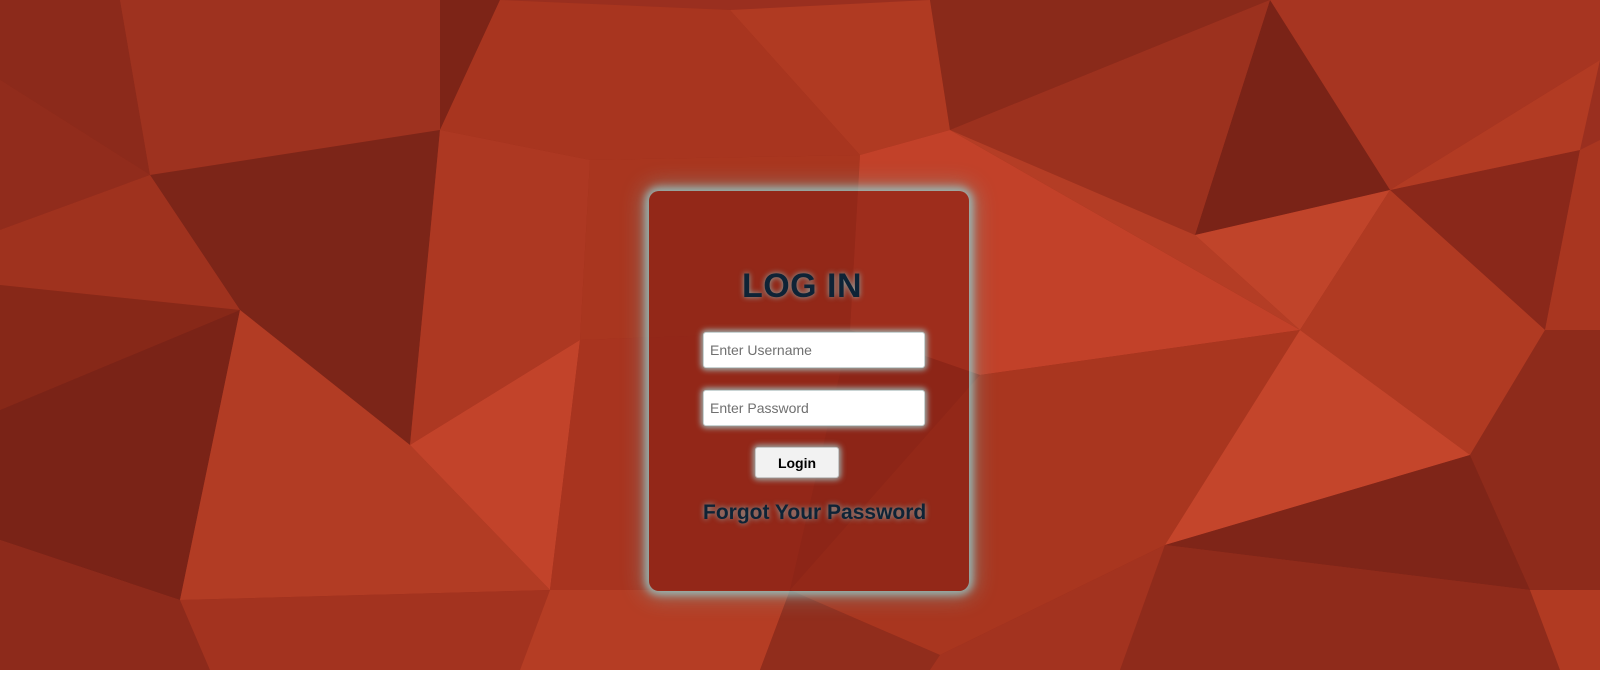 This screenshot has height=697, width=1600. Describe the element at coordinates (814, 513) in the screenshot. I see `forgot-password-link: Forgot Your Password` at that location.